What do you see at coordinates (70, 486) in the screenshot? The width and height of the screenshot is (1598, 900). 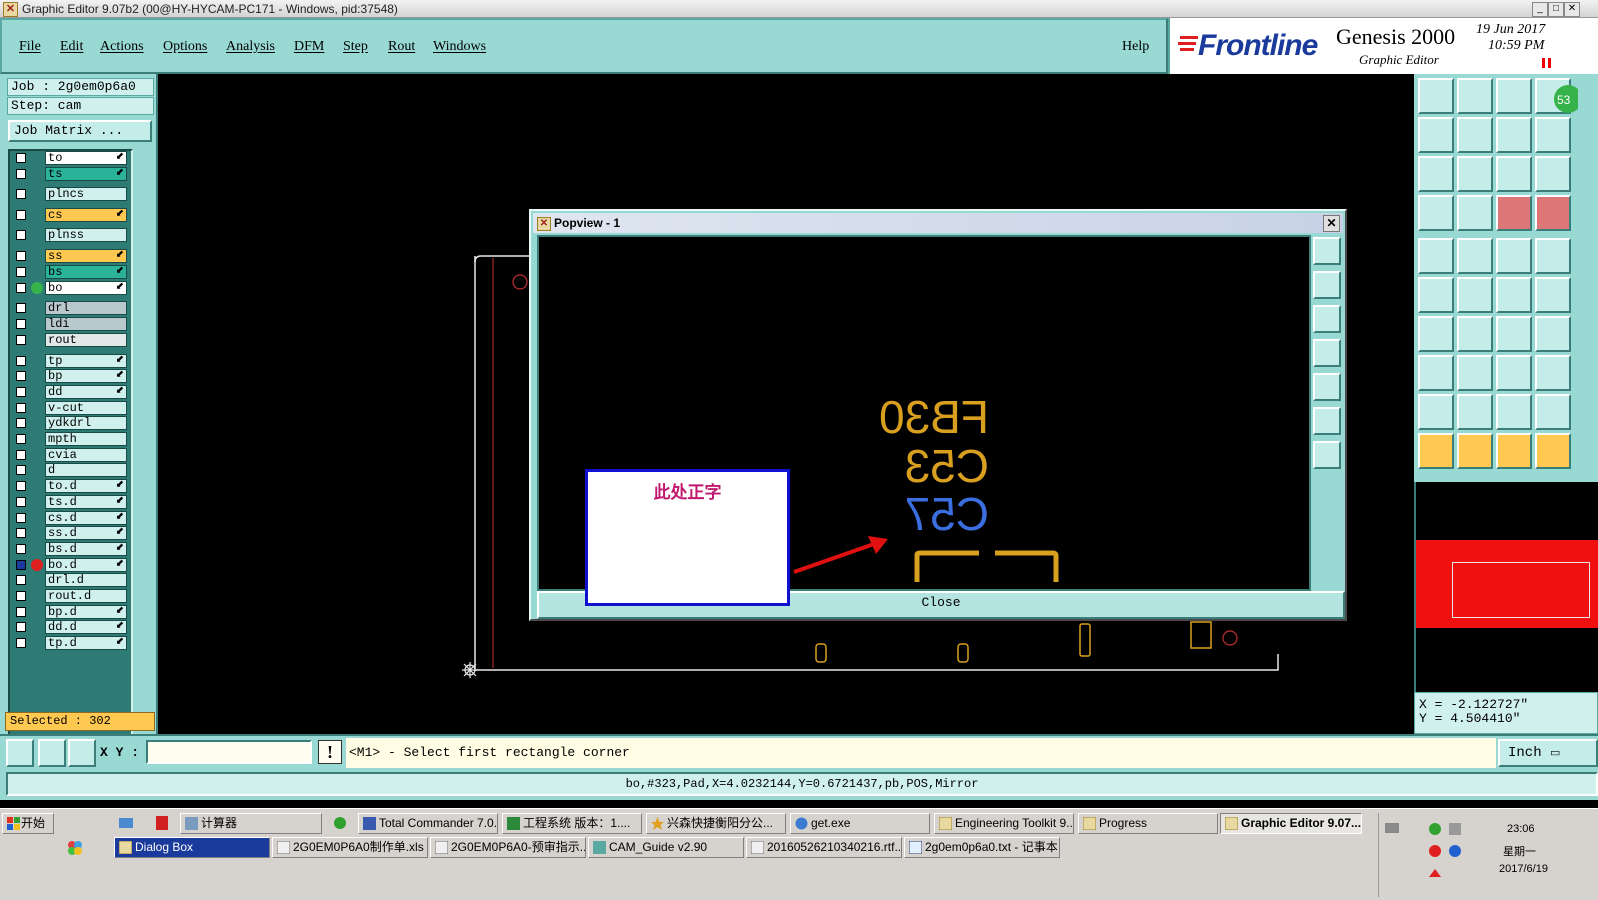 I see `layer-row: to.d ⬋` at bounding box center [70, 486].